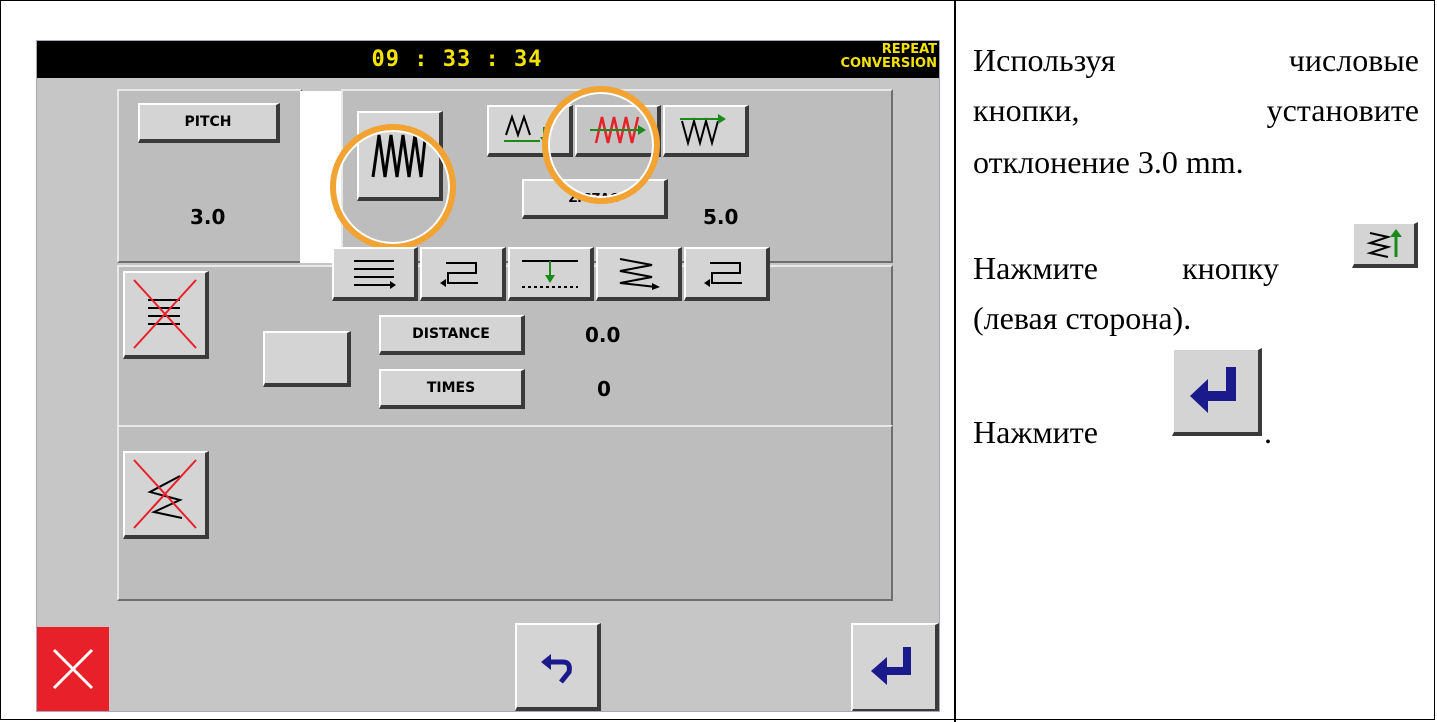  Describe the element at coordinates (604, 389) in the screenshot. I see `times-value: 0` at that location.